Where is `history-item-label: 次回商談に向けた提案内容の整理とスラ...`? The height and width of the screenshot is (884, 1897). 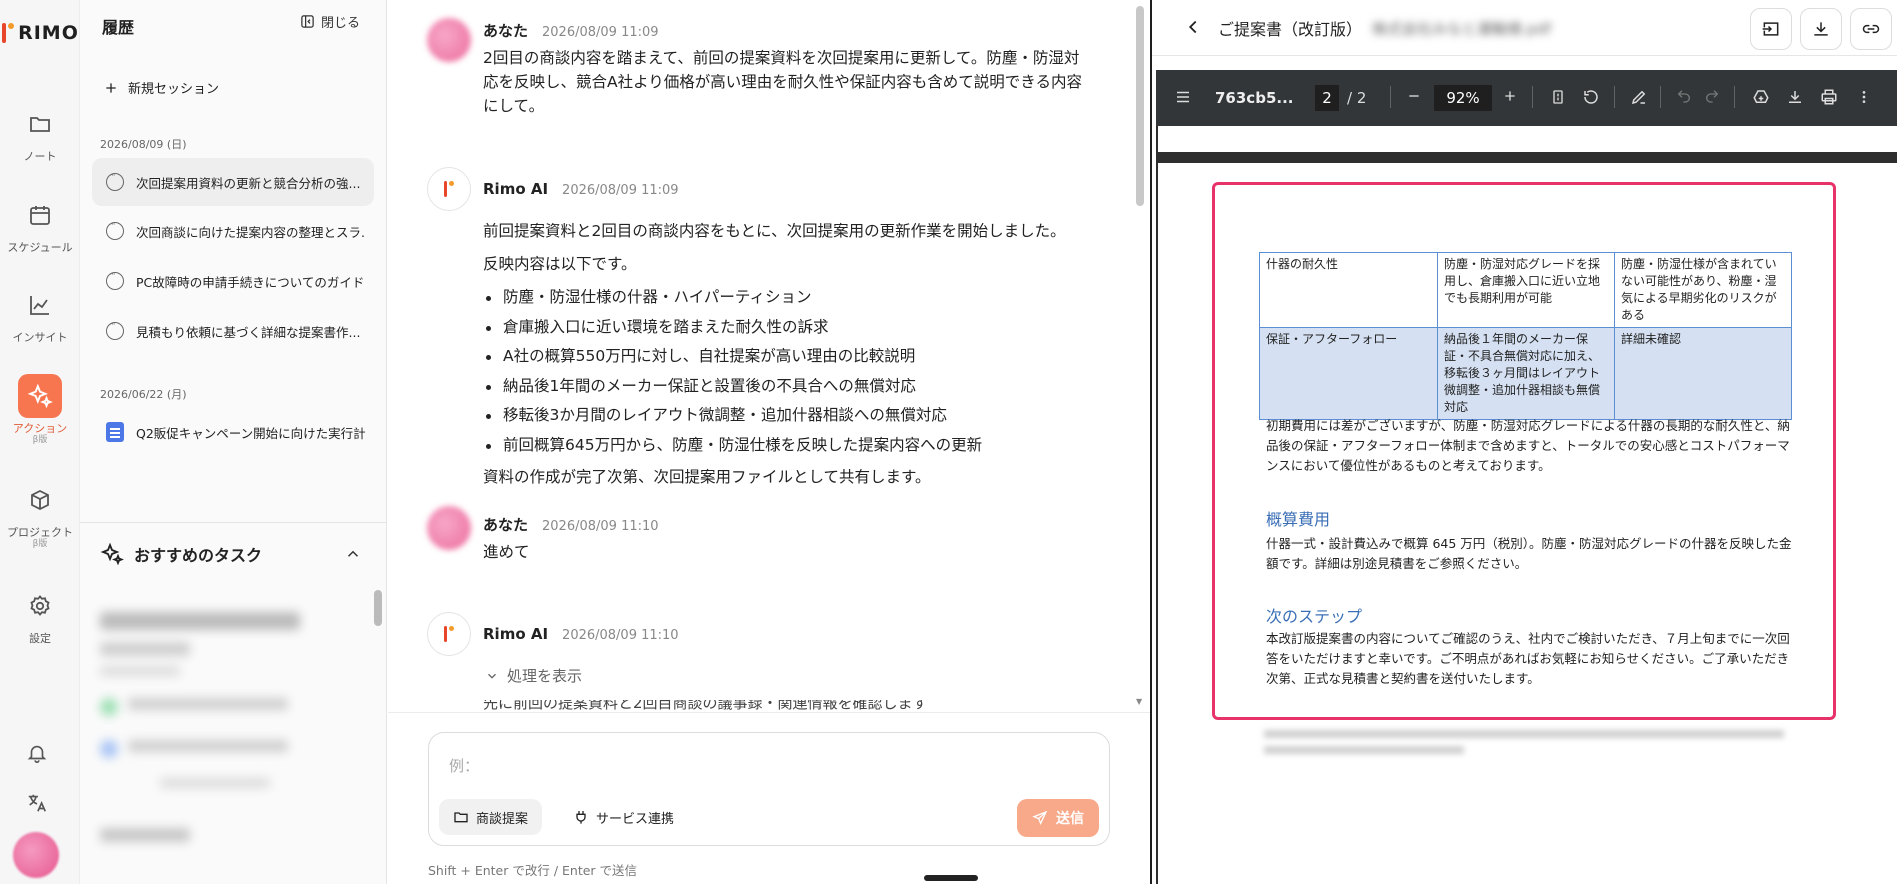
history-item-label: 次回商談に向けた提案内容の整理とスラ... is located at coordinates (251, 232).